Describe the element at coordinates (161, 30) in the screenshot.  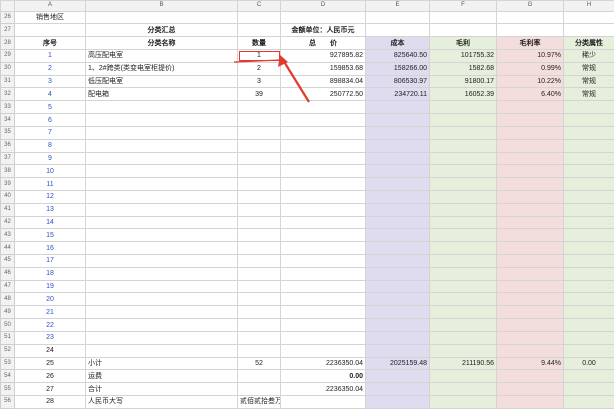
I see `cell-b-27: 分类汇总` at that location.